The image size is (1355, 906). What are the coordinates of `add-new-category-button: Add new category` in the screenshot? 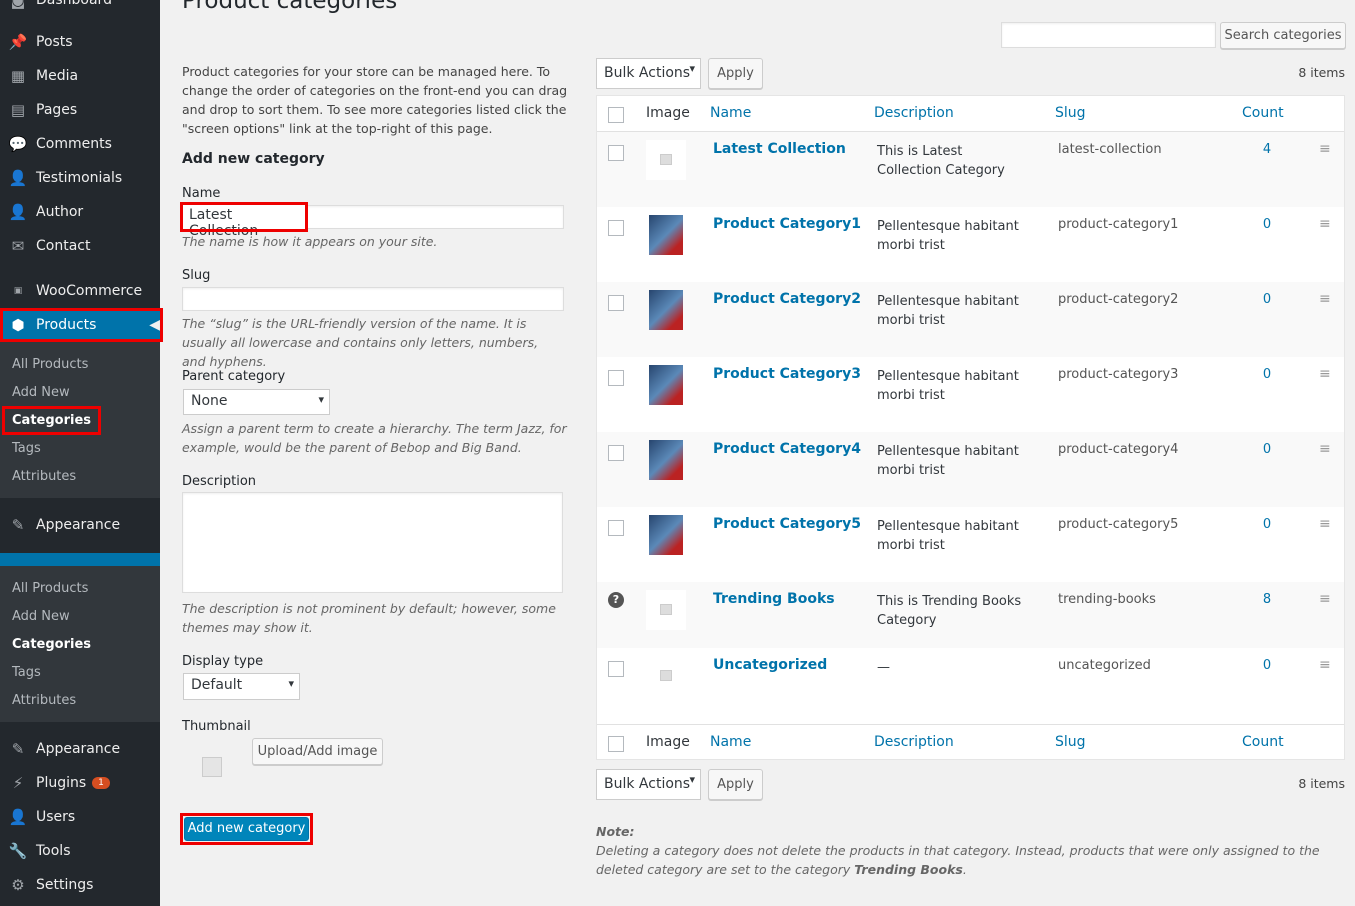 It's located at (246, 829).